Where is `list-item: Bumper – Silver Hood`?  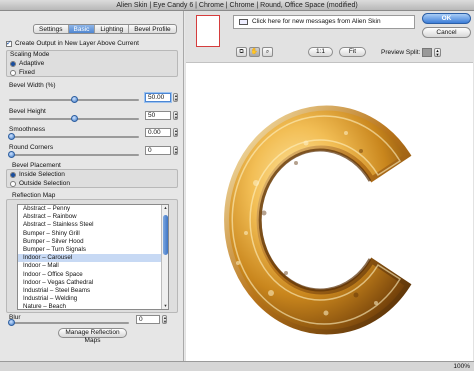 list-item: Bumper – Silver Hood is located at coordinates (93, 242).